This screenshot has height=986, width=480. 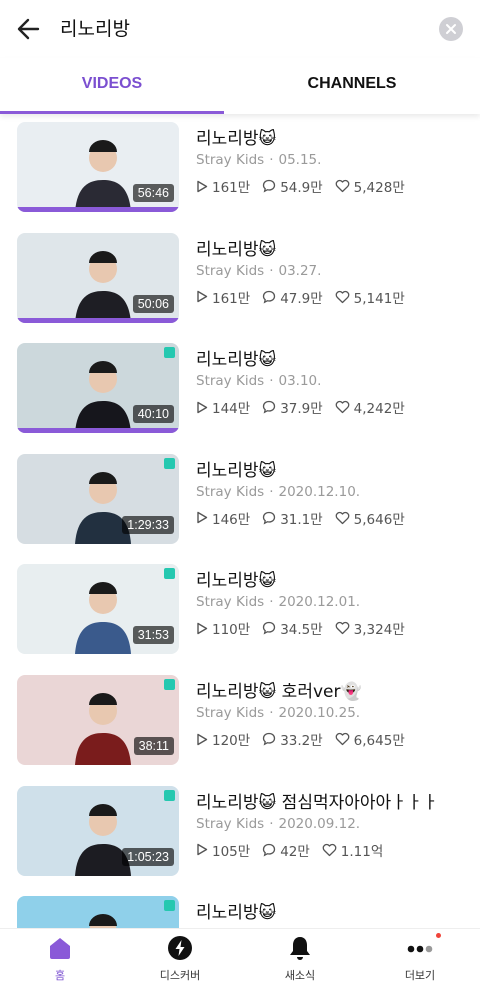 What do you see at coordinates (148, 524) in the screenshot?
I see `video-duration: 1:29:33` at bounding box center [148, 524].